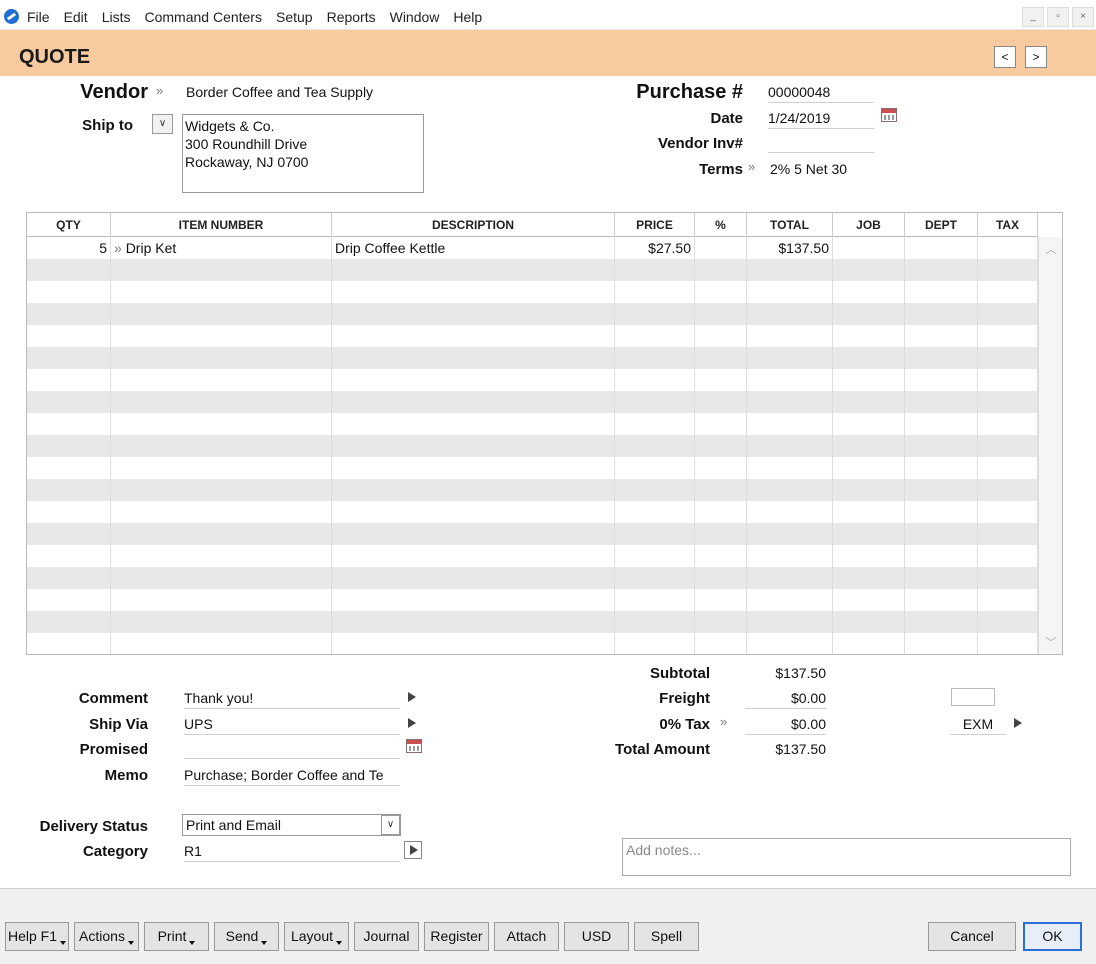 This screenshot has width=1096, height=964. Describe the element at coordinates (821, 143) in the screenshot. I see `vendor-inv-field` at that location.